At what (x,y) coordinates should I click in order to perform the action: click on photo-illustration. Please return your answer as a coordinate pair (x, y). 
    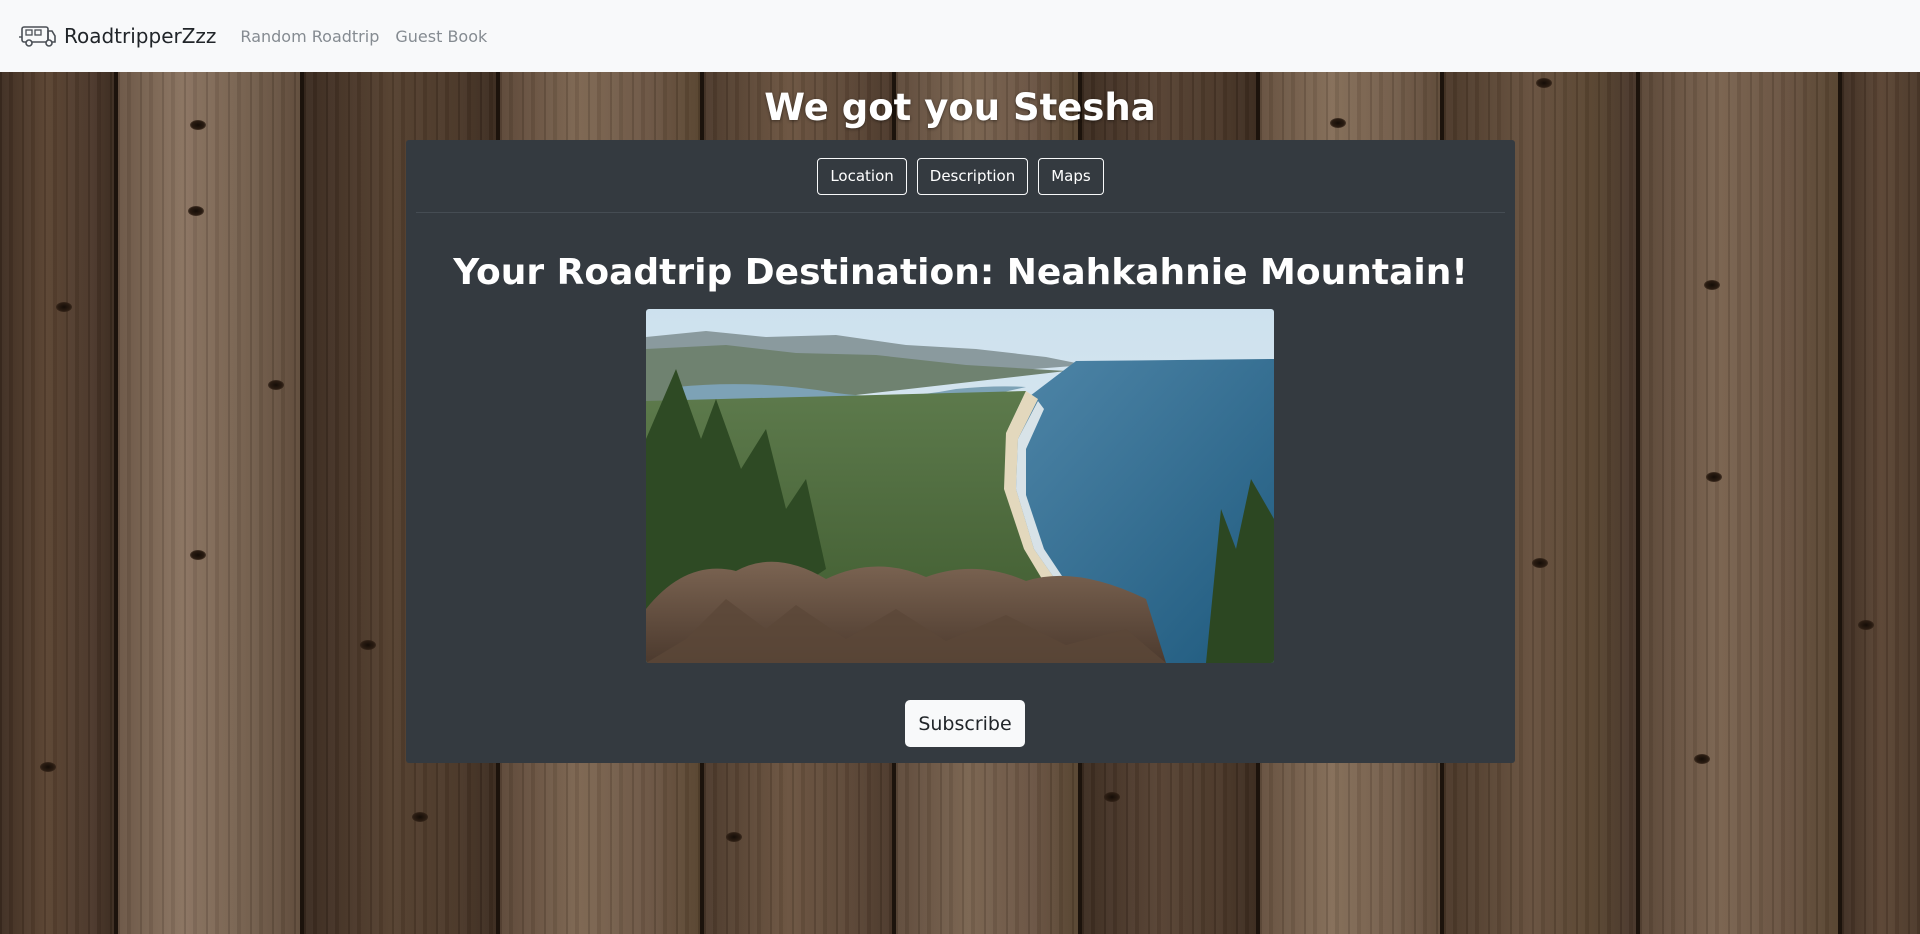
    Looking at the image, I should click on (960, 486).